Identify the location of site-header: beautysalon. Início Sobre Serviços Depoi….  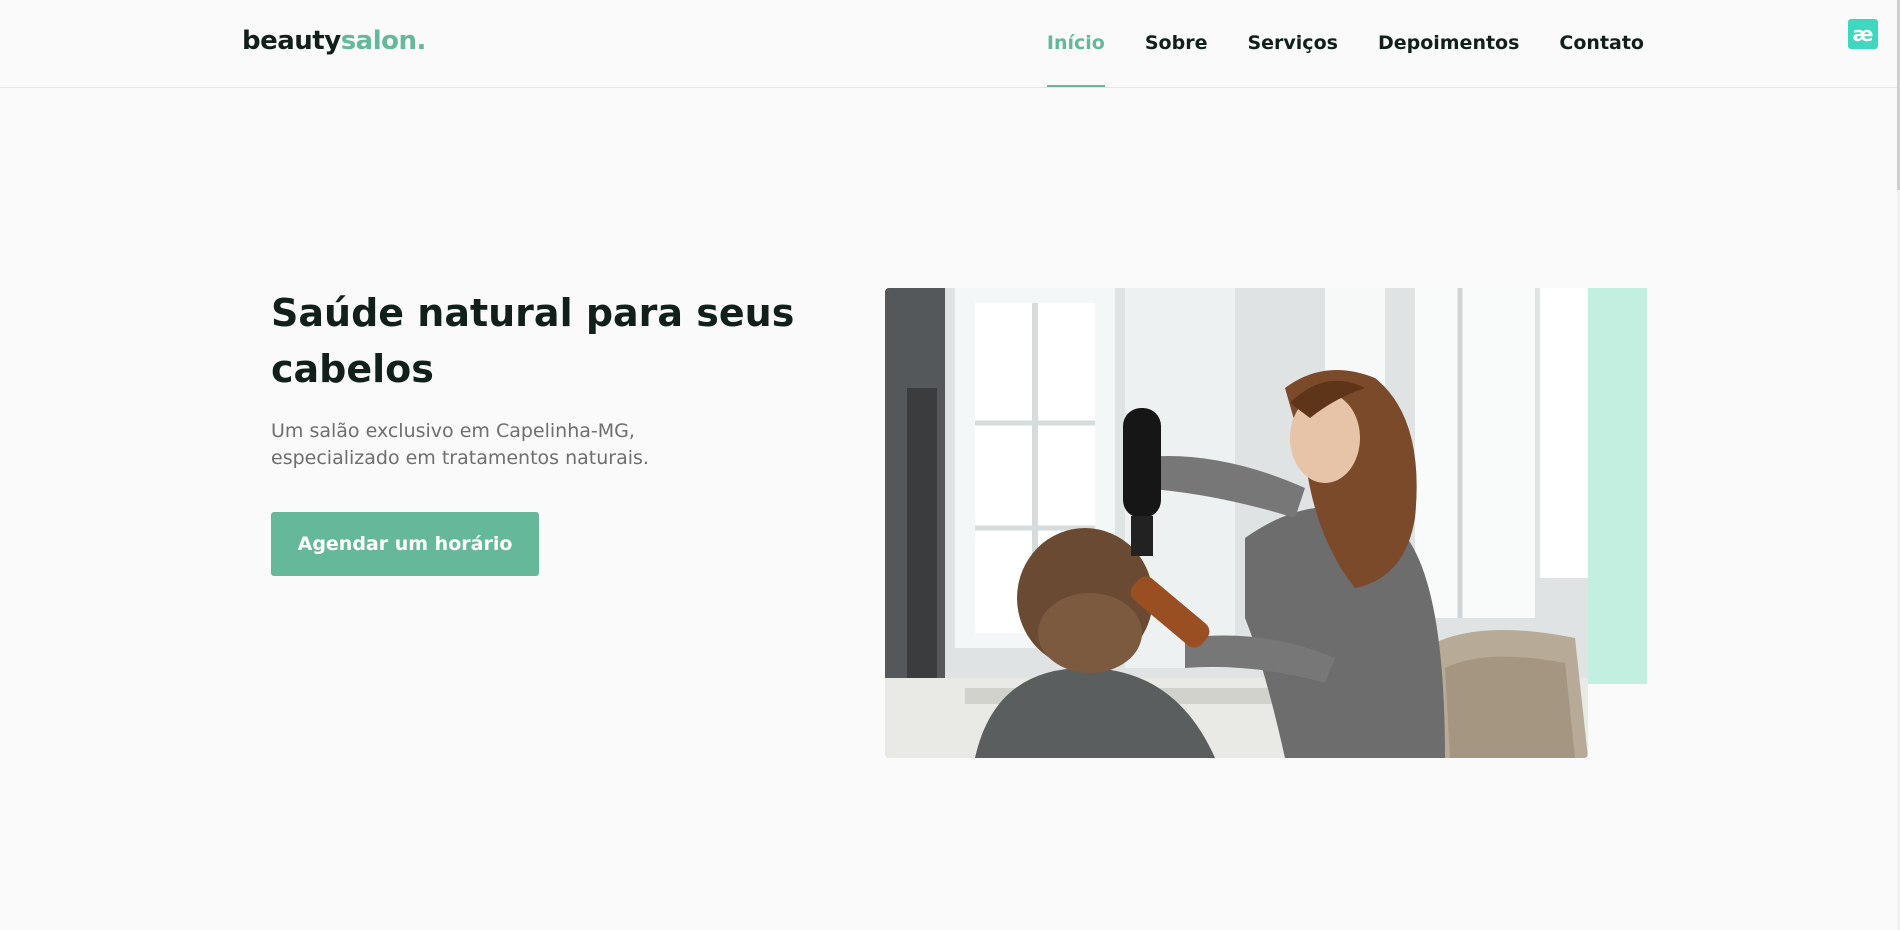
(948, 44).